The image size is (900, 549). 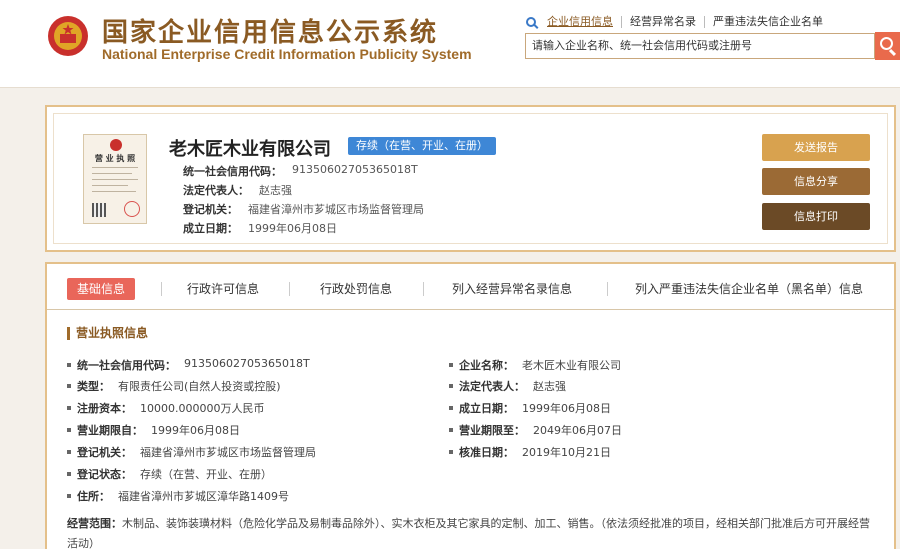 I want to click on field-registration-status: 登记状态： 存续（在营、开业、在册）, so click(x=169, y=474).